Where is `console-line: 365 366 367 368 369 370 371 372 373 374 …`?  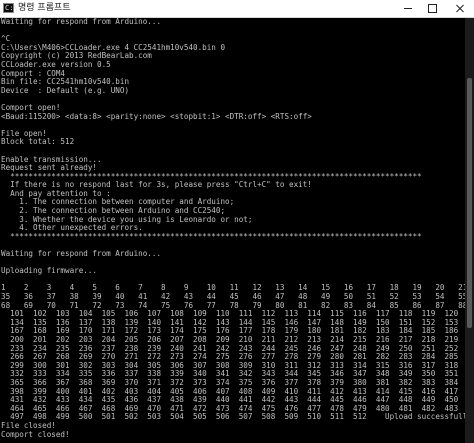 console-line: 365 366 367 368 369 370 371 372 373 374 … is located at coordinates (234, 382).